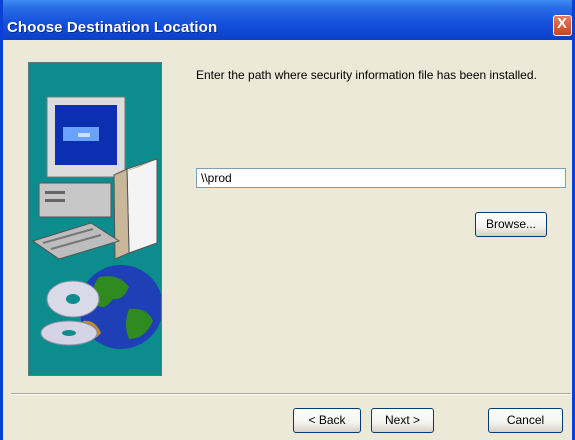 This screenshot has height=440, width=575. I want to click on close-icon: X, so click(562, 23).